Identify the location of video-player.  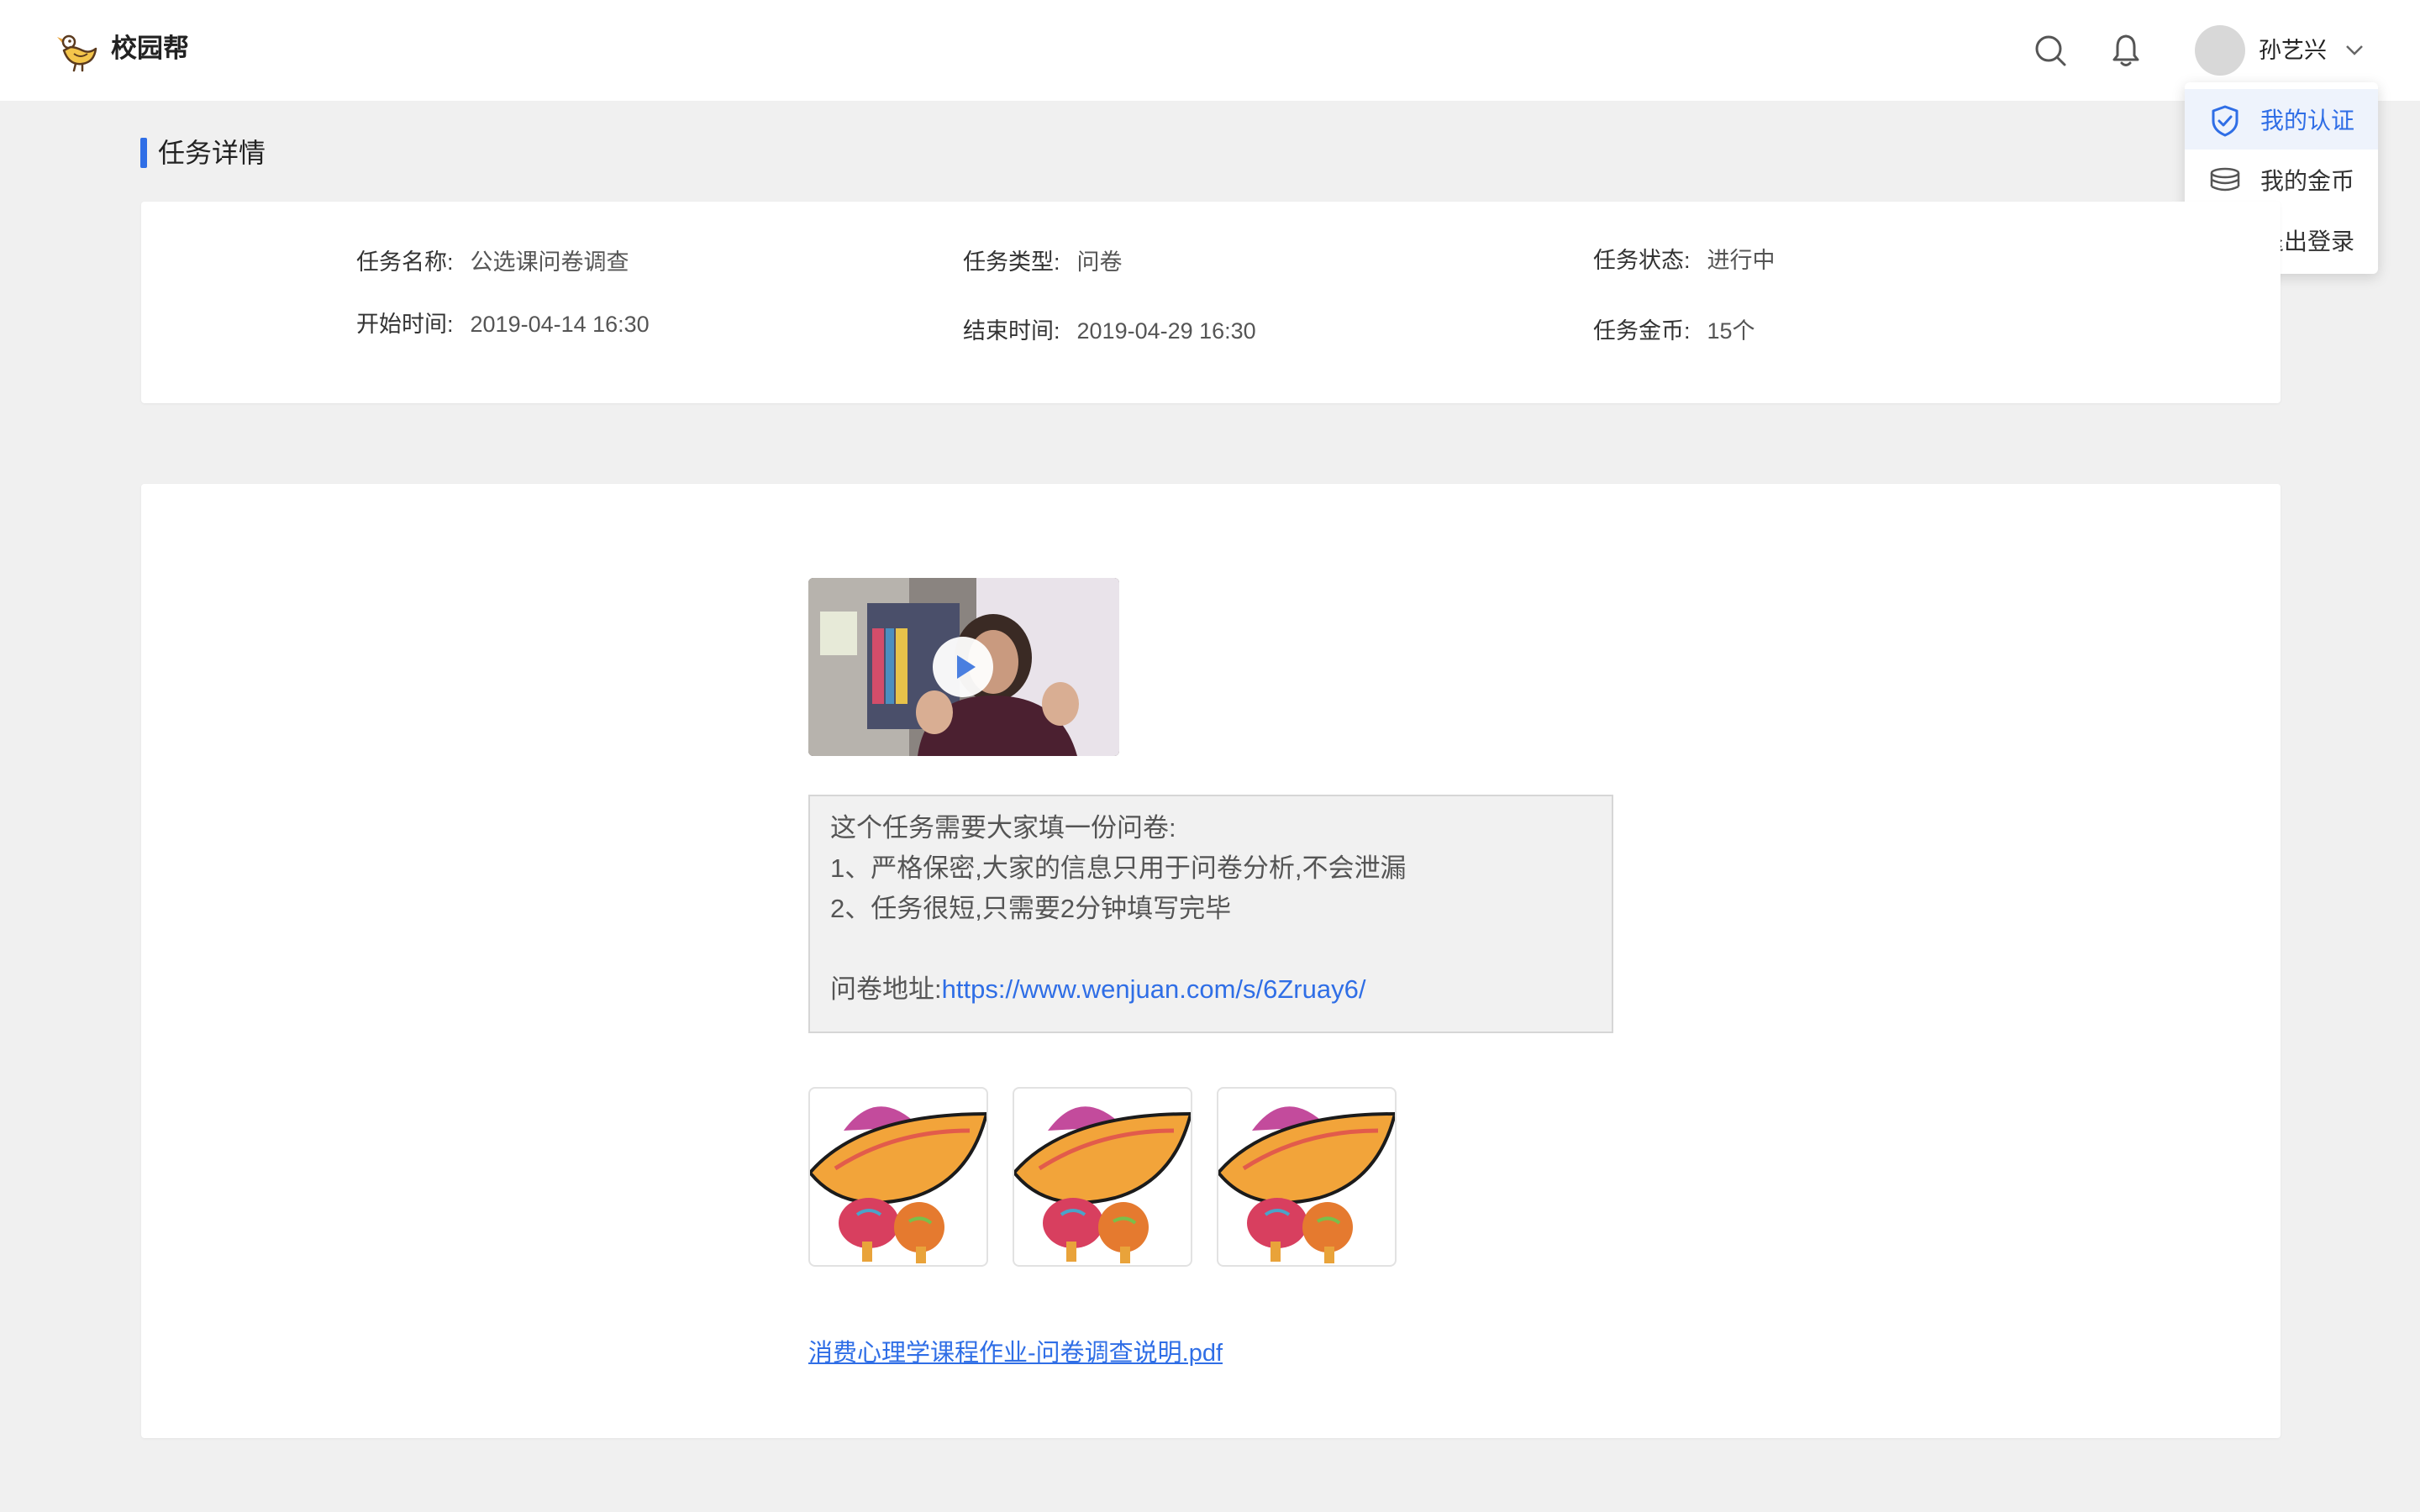
(963, 667).